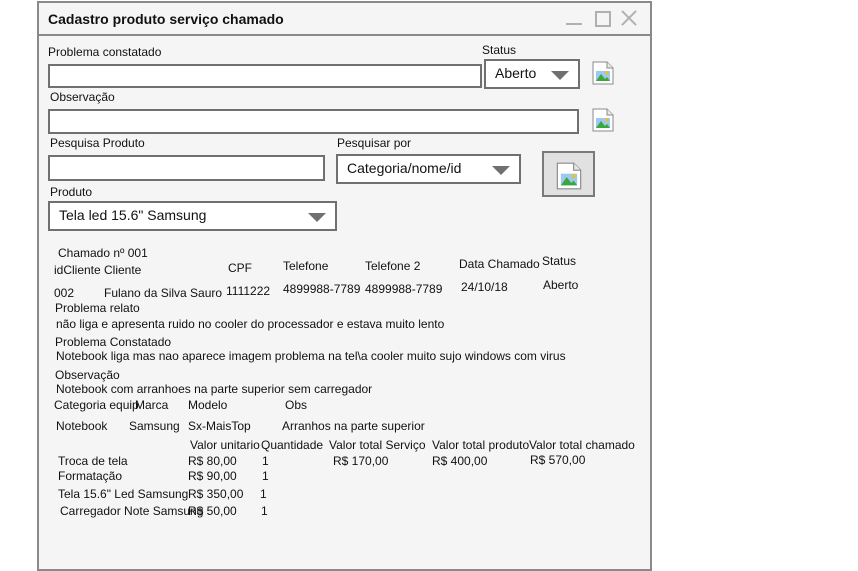  I want to click on pesquisar-por-select: Categoria/nome/id, so click(428, 169).